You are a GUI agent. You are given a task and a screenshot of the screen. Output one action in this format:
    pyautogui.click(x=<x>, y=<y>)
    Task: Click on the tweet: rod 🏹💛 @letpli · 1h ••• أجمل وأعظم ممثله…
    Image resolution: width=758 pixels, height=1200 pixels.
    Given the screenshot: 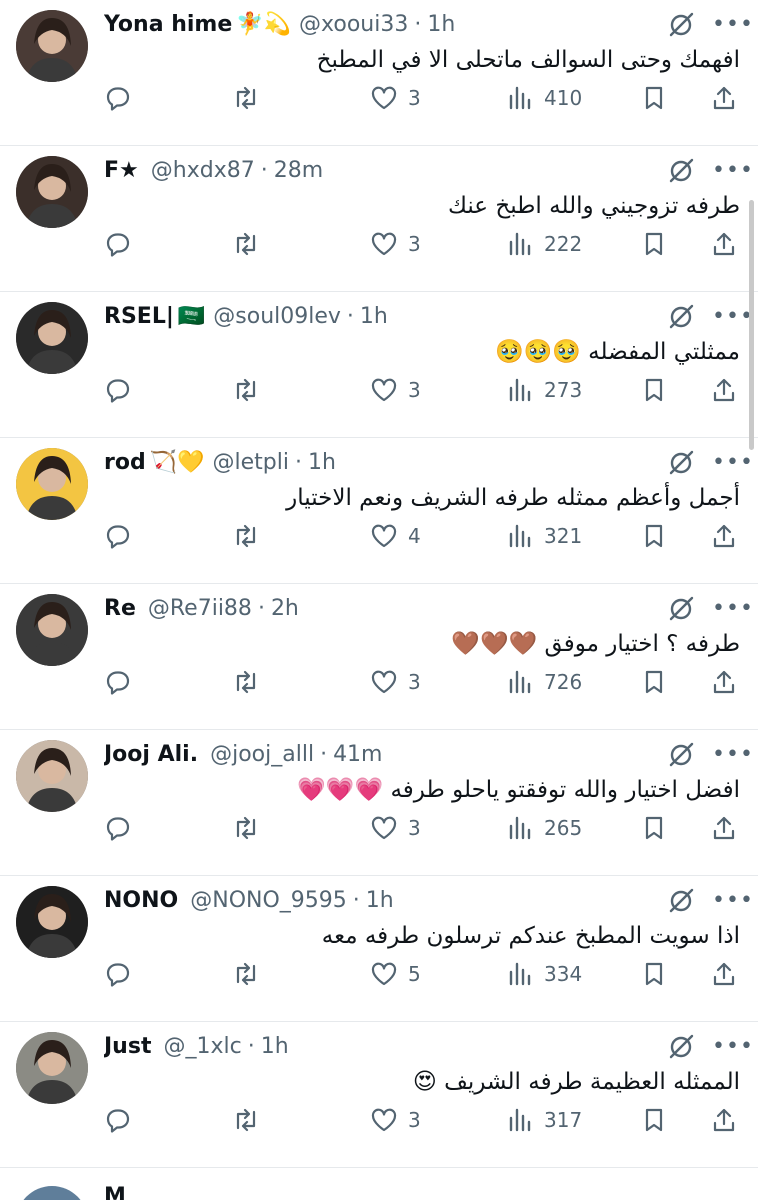 What is the action you would take?
    pyautogui.click(x=379, y=511)
    